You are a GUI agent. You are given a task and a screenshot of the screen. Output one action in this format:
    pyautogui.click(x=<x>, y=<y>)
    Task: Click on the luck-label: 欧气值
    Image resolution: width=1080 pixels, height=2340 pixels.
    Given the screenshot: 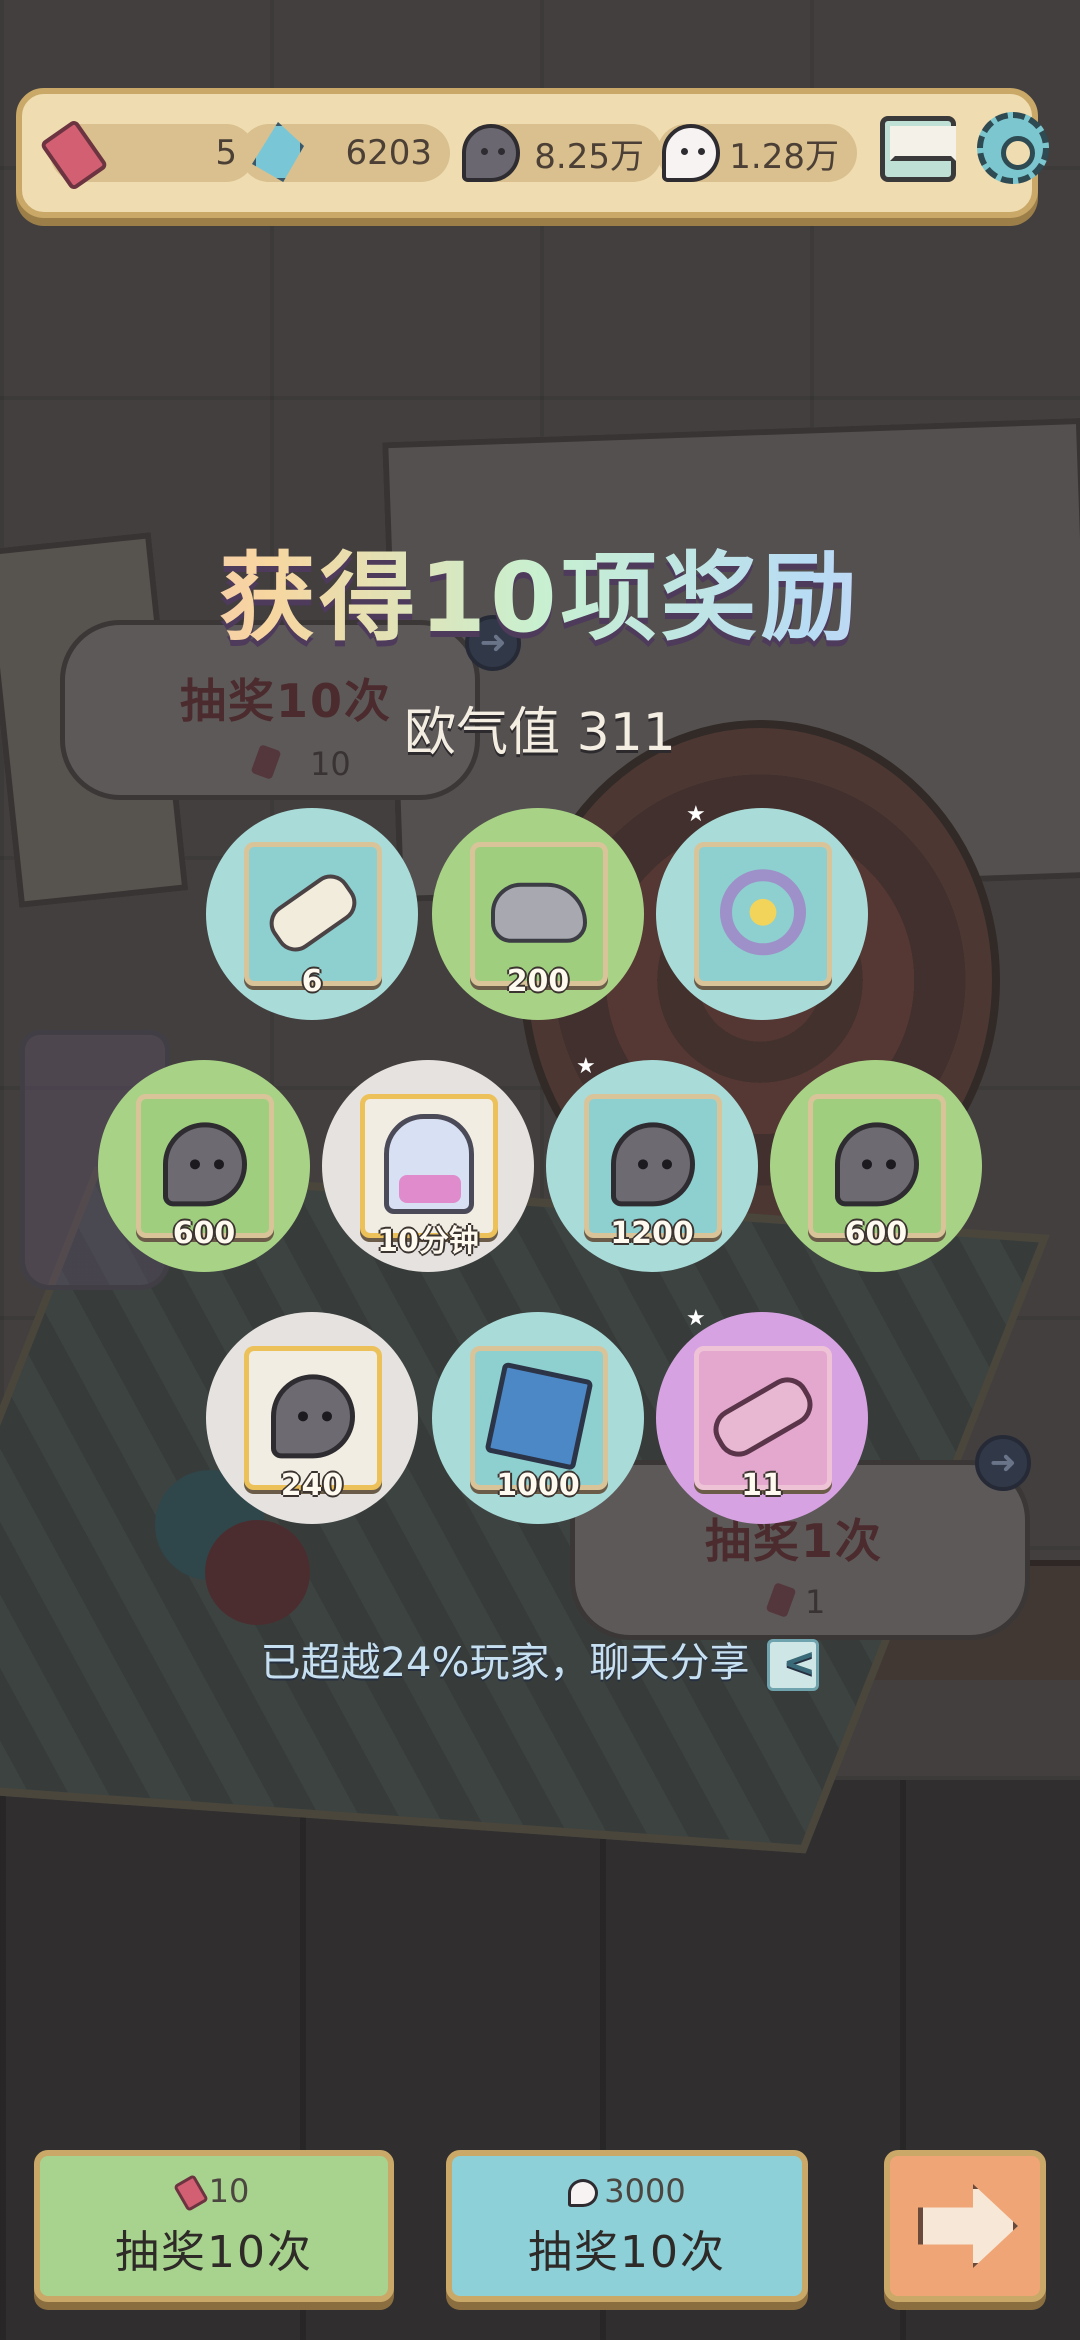 What is the action you would take?
    pyautogui.click(x=482, y=733)
    